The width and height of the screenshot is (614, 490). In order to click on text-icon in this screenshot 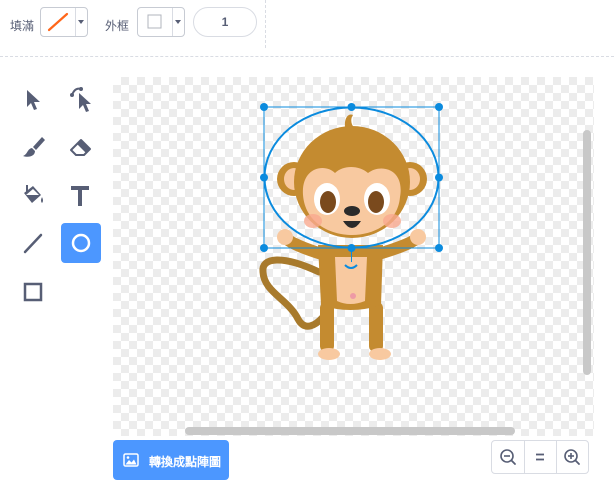, I will do `click(80, 196)`.